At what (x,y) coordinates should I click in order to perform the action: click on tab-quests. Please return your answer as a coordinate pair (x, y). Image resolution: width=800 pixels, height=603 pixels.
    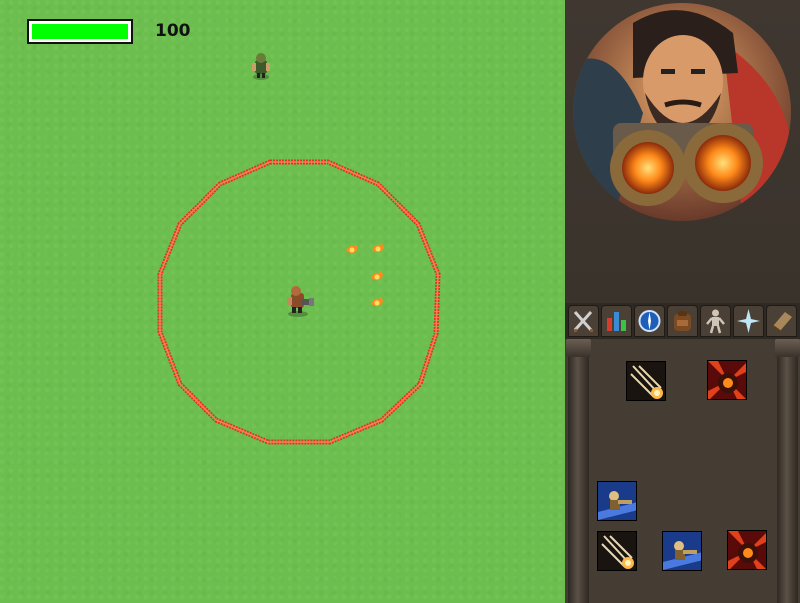
    Looking at the image, I should click on (649, 321).